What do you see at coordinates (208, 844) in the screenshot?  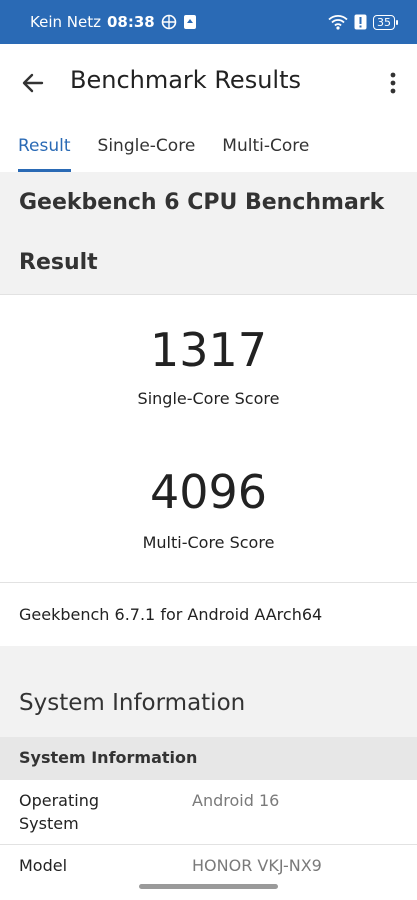 I see `row-divider` at bounding box center [208, 844].